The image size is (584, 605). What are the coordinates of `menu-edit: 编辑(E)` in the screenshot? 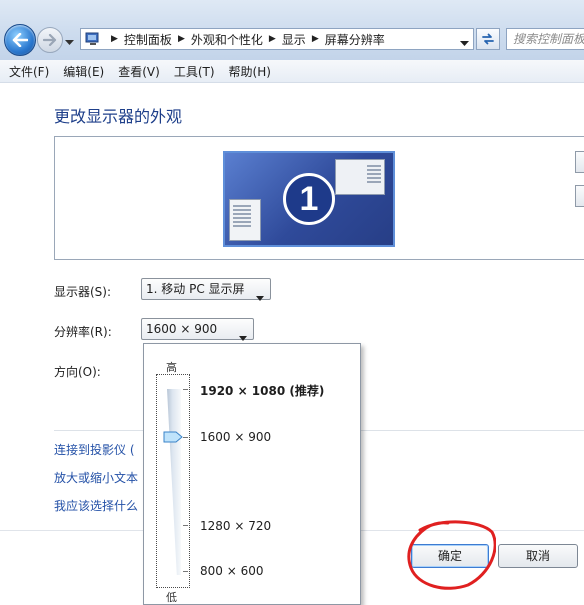 It's located at (81, 71).